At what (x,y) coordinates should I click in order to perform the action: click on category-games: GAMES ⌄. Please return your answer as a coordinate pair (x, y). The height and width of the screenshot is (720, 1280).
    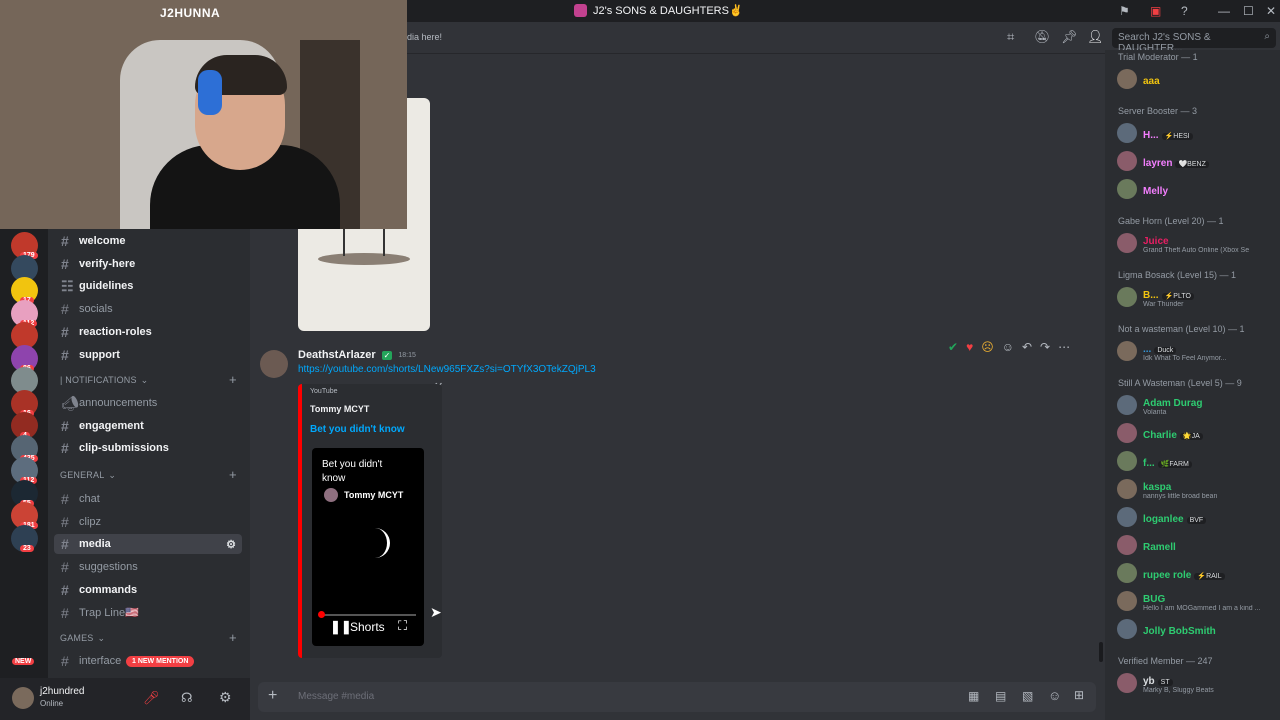
    Looking at the image, I should click on (82, 638).